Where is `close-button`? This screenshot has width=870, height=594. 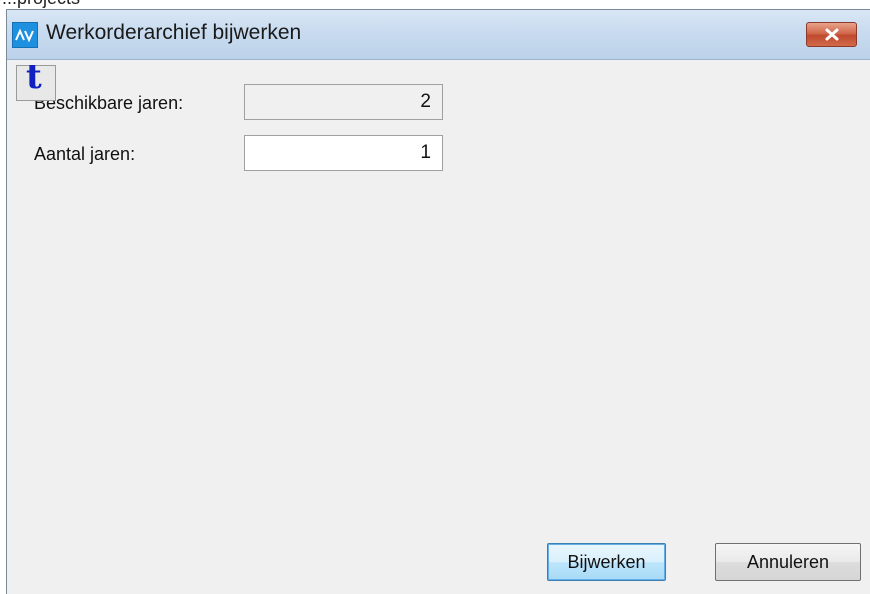
close-button is located at coordinates (831, 34).